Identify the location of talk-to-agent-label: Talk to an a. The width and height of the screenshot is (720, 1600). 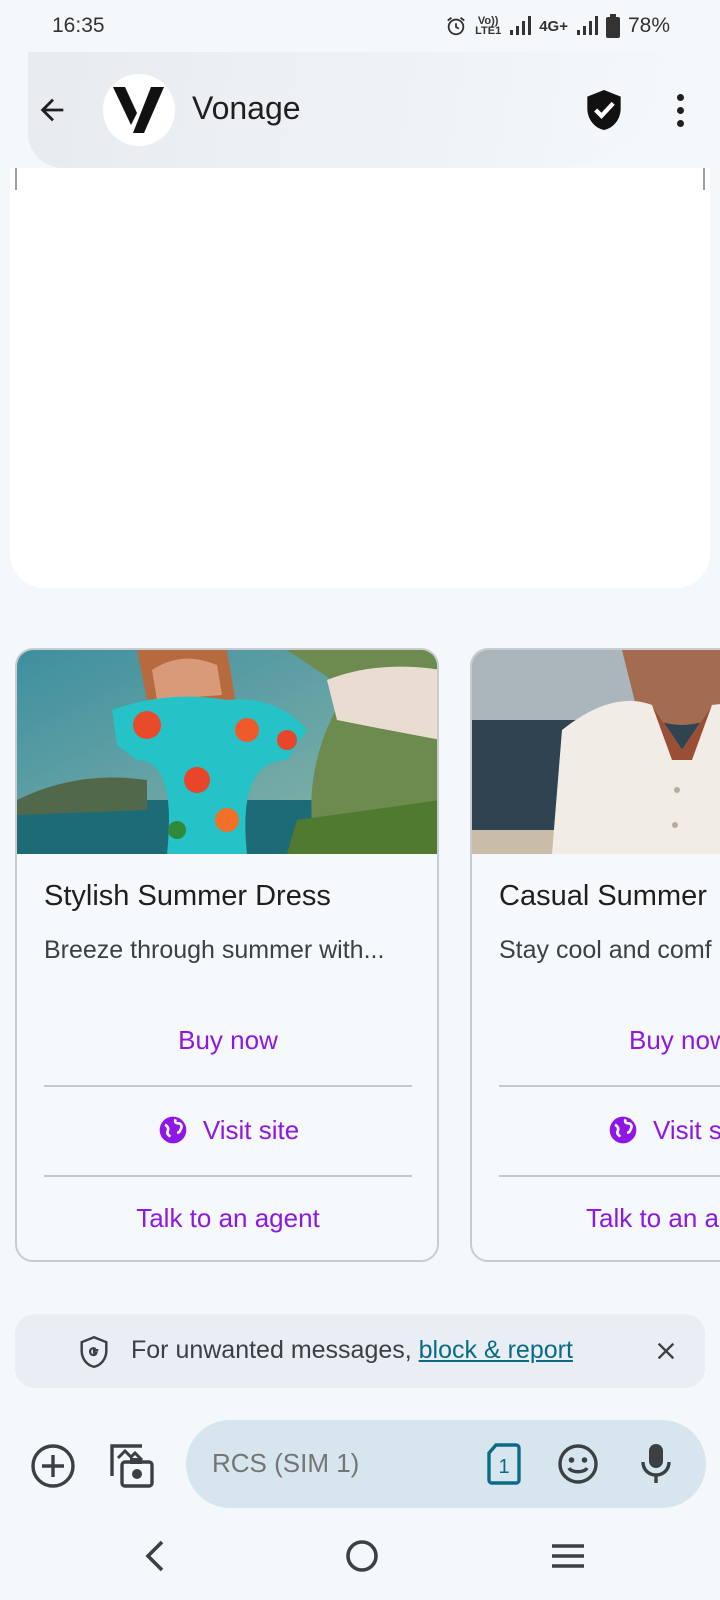
(652, 1217).